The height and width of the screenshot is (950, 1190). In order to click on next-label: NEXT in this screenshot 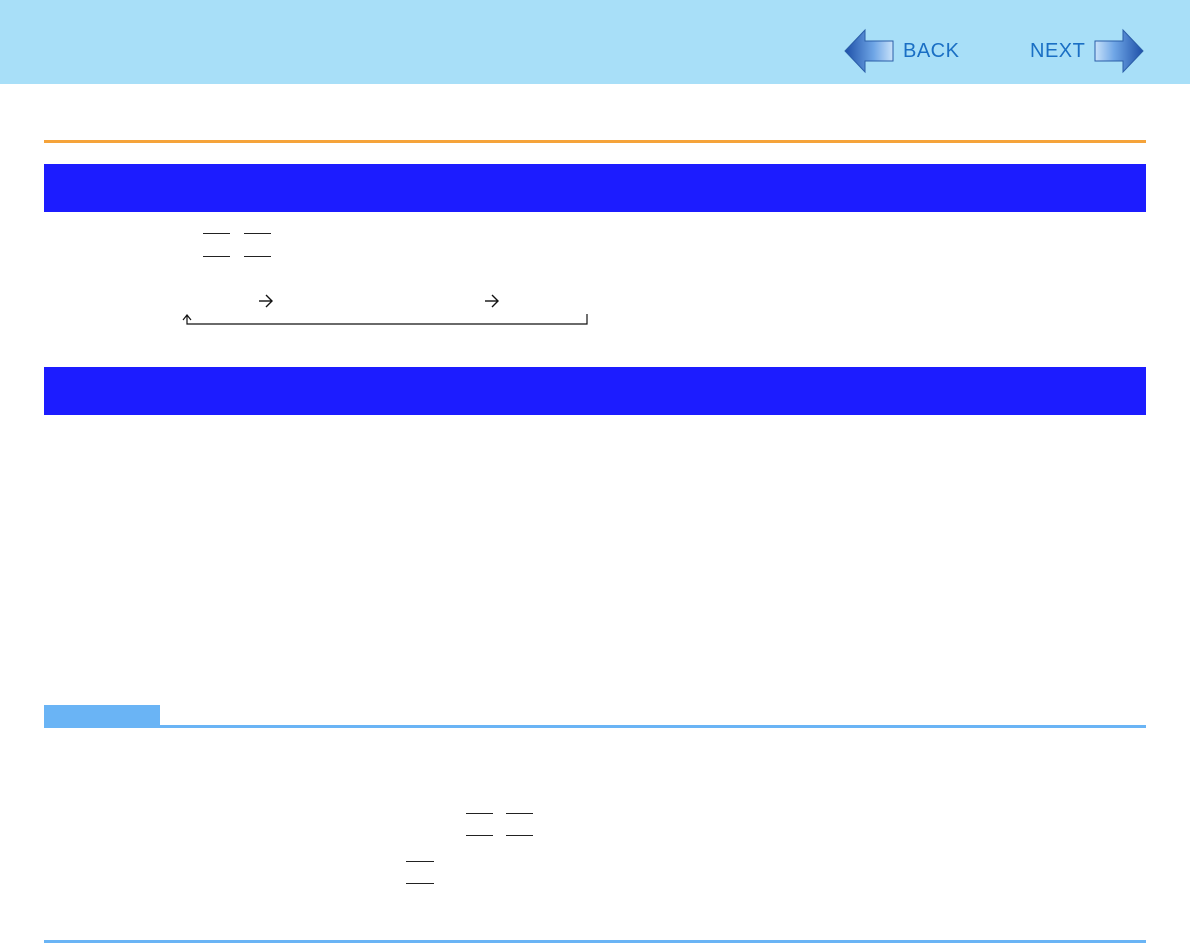, I will do `click(1058, 50)`.